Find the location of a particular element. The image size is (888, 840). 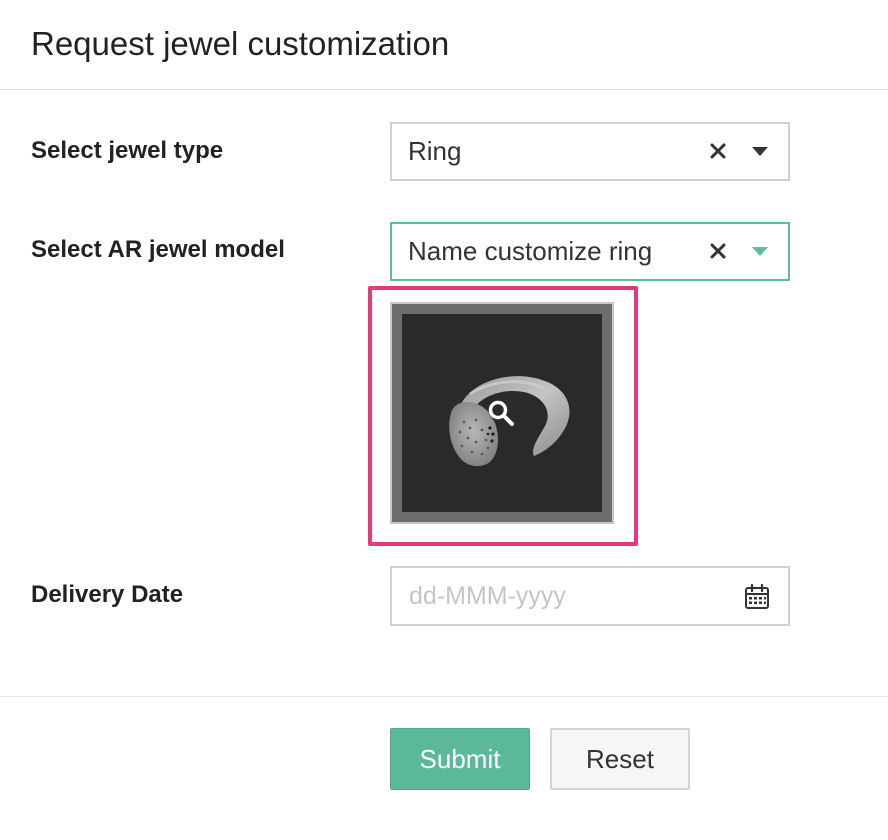

reset-button: Reset is located at coordinates (620, 759).